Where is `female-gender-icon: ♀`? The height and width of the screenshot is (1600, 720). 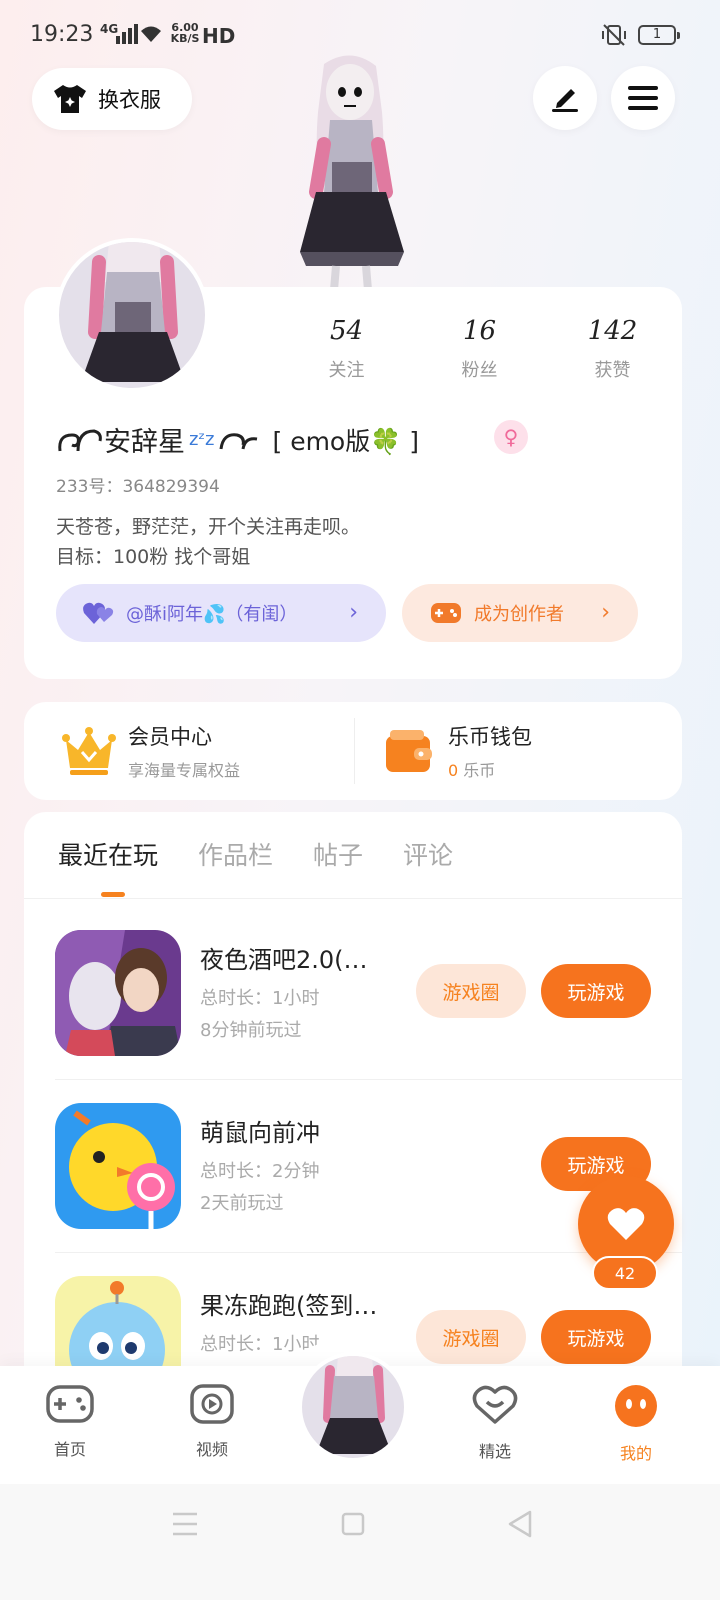 female-gender-icon: ♀ is located at coordinates (511, 437).